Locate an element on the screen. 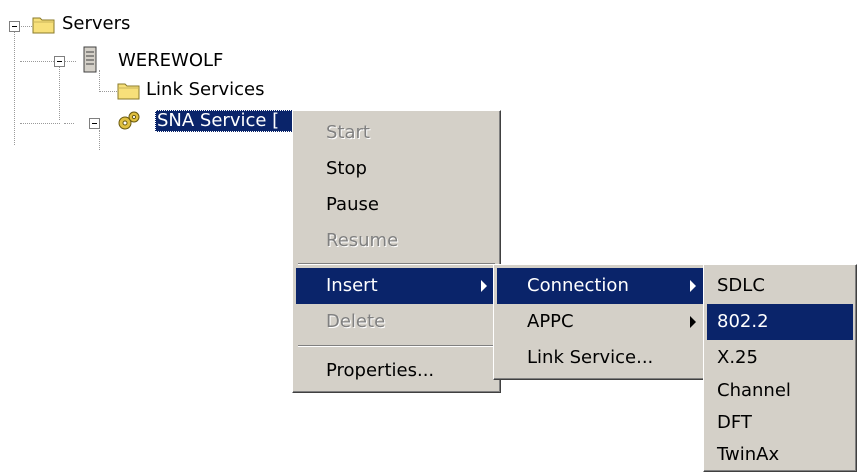  connection-submenu: SDLC 802.2 X.25 Channel DFT TwinAx is located at coordinates (780, 368).